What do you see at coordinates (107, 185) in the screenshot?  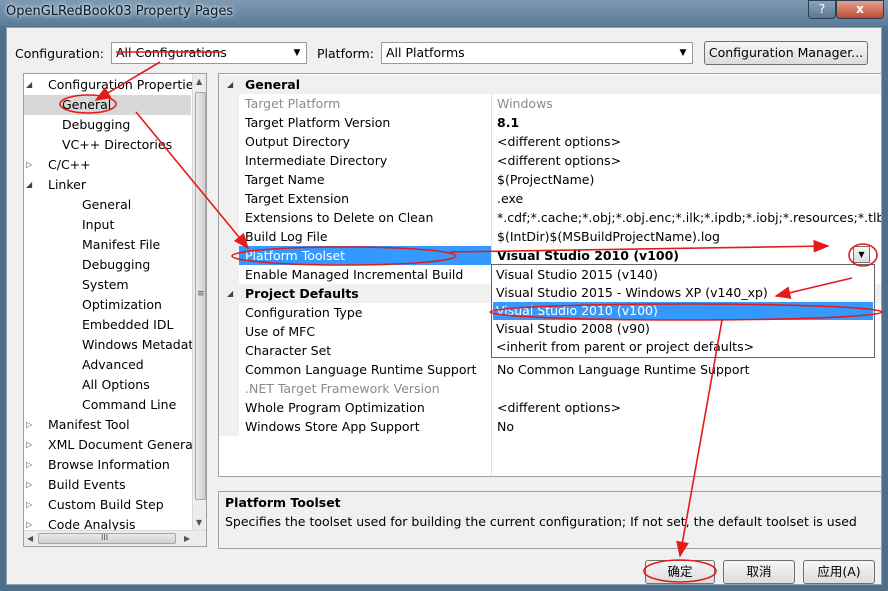 I see `tree-item: ◢ Linker` at bounding box center [107, 185].